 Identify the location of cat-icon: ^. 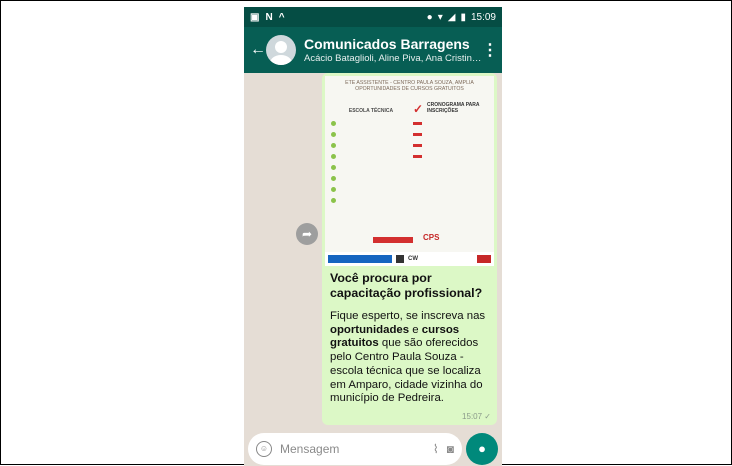
(281, 17).